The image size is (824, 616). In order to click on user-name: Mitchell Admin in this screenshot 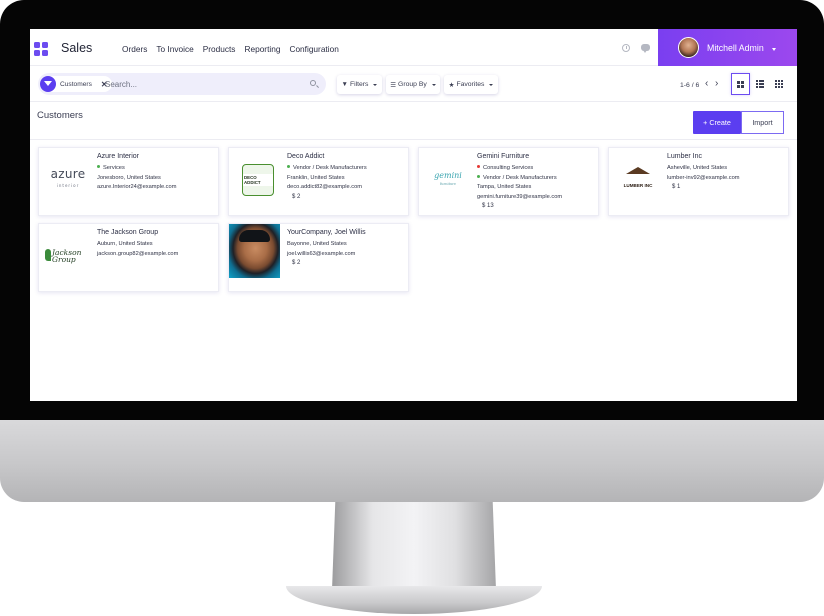, I will do `click(735, 48)`.